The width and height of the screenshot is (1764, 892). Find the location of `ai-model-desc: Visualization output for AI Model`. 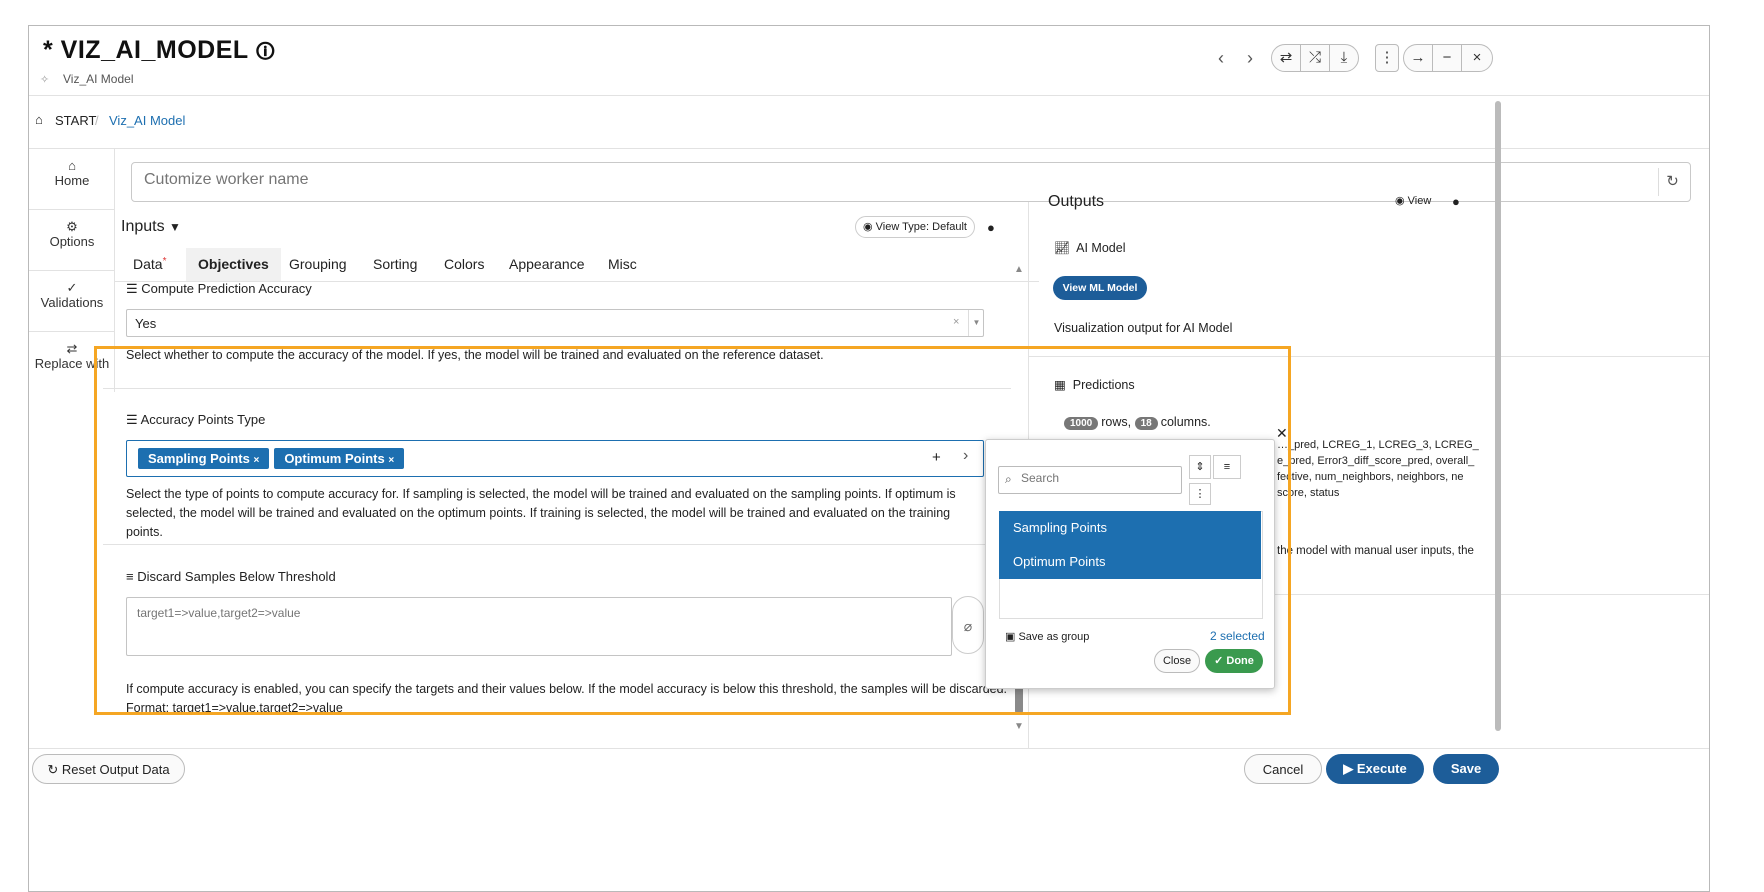

ai-model-desc: Visualization output for AI Model is located at coordinates (1143, 328).